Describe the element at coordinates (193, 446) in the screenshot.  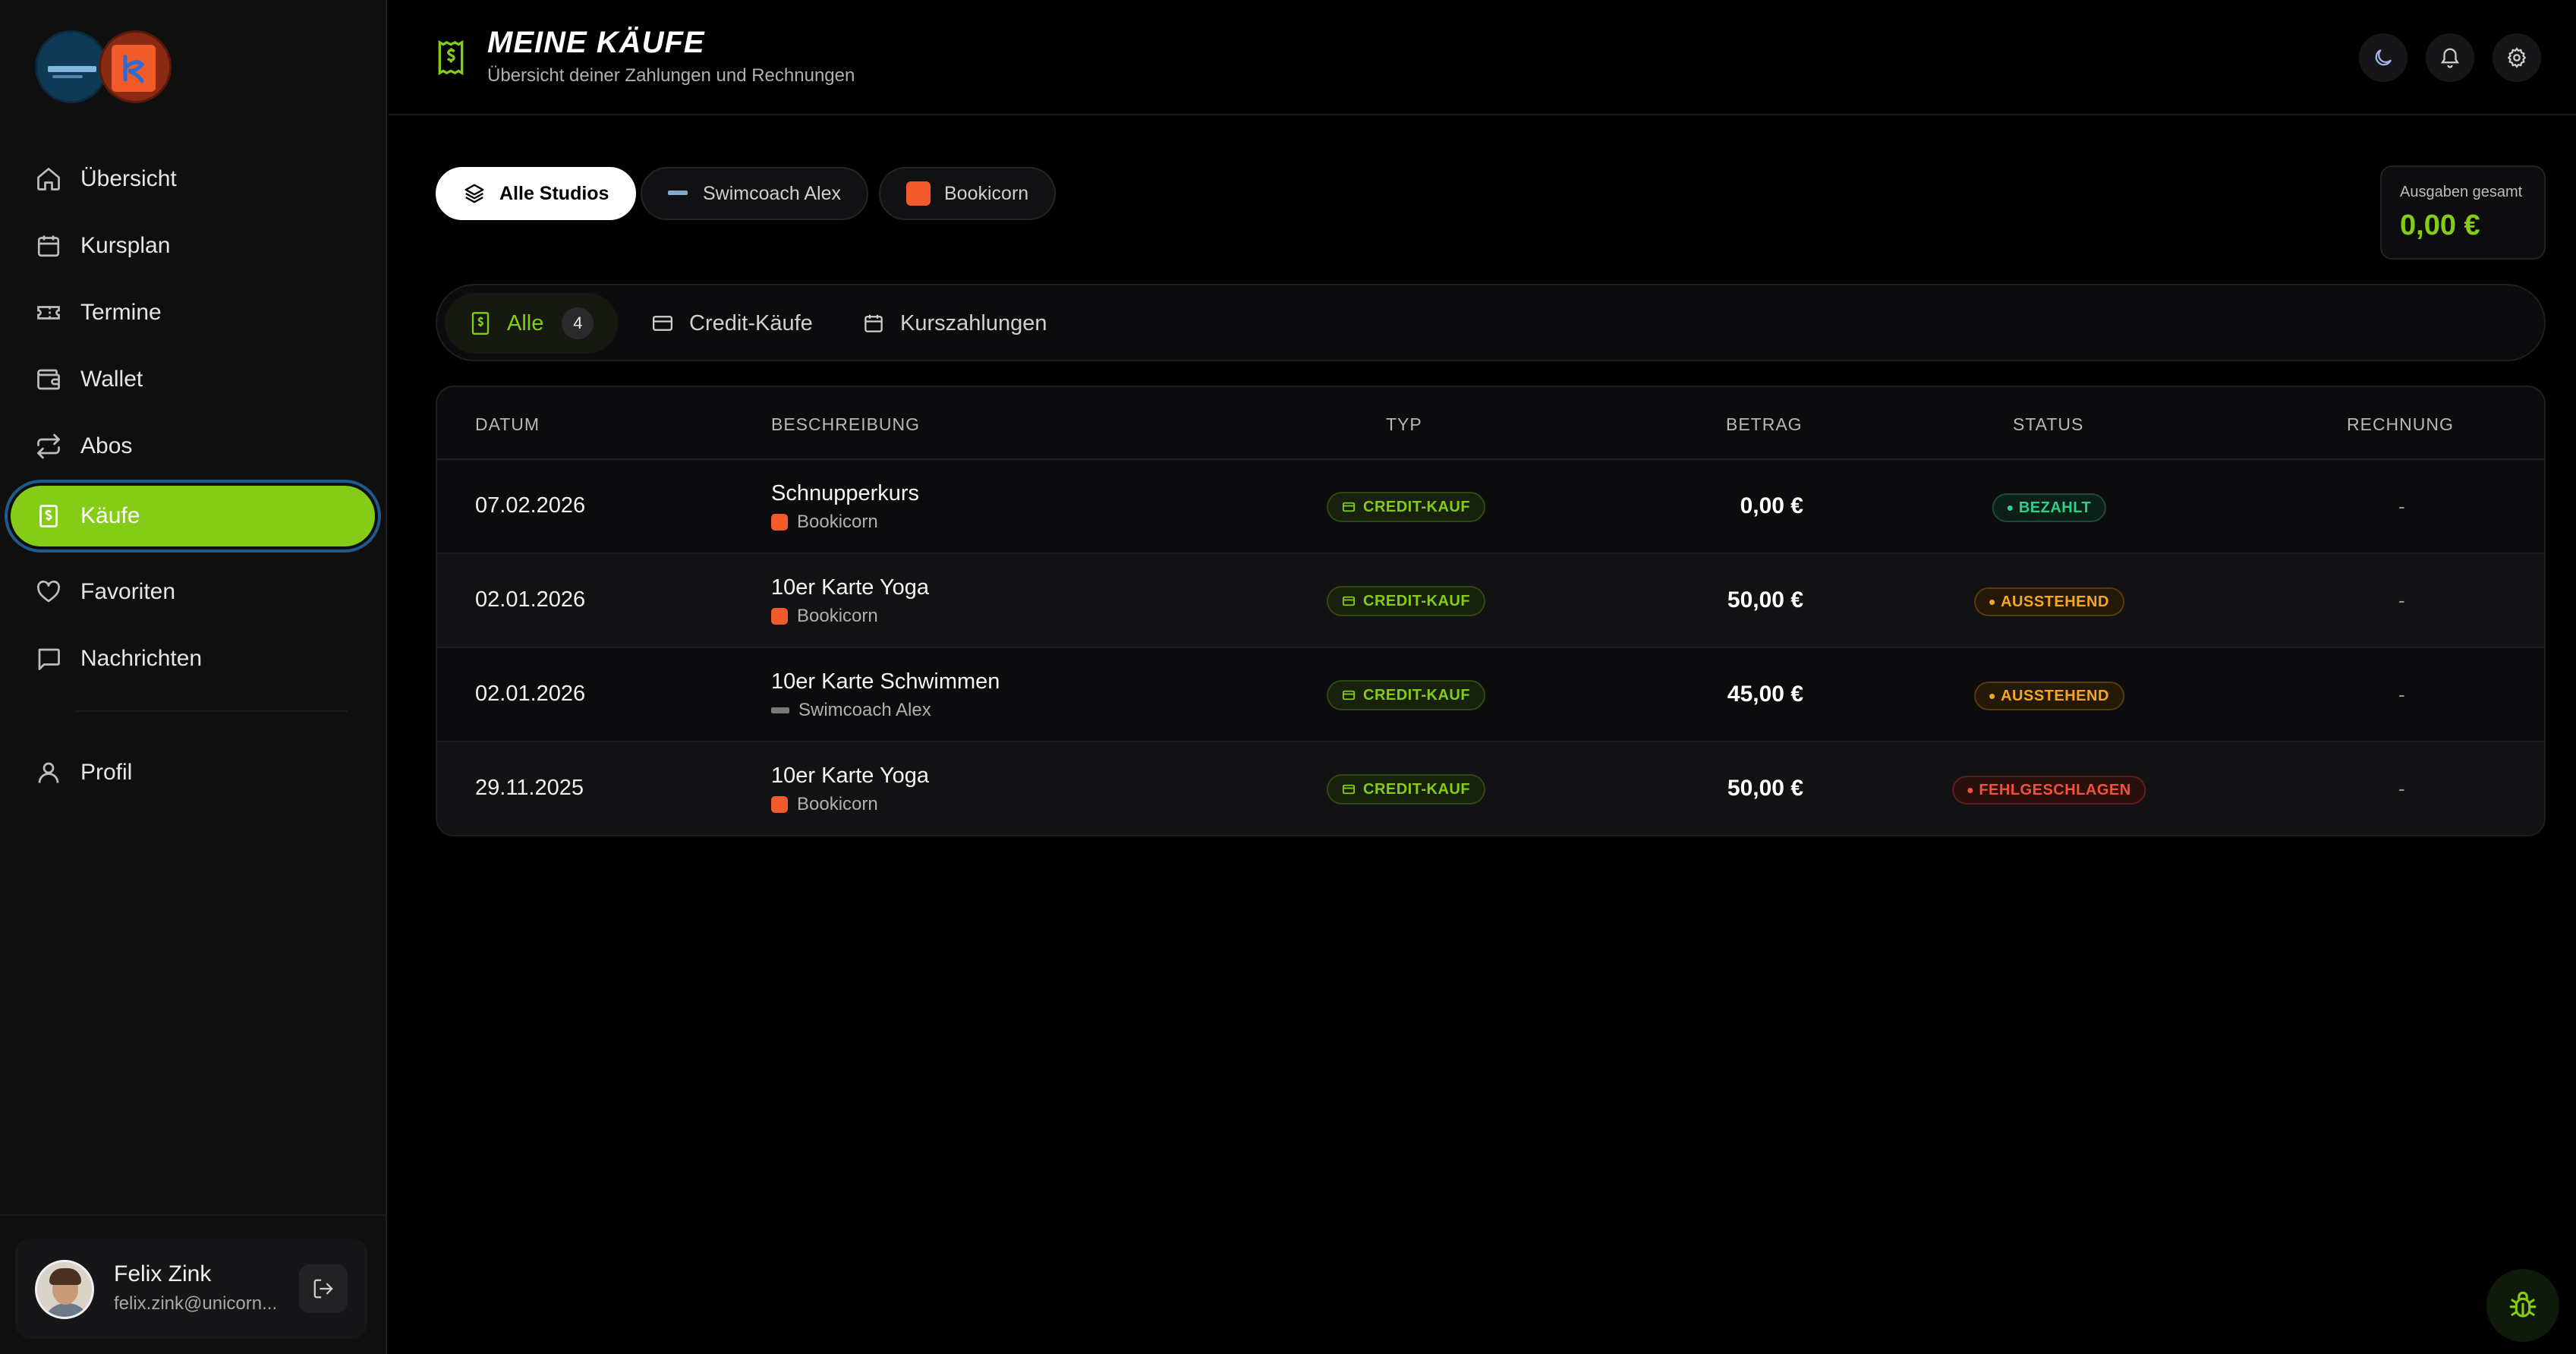
I see `sidebar-item-abos: Abos` at that location.